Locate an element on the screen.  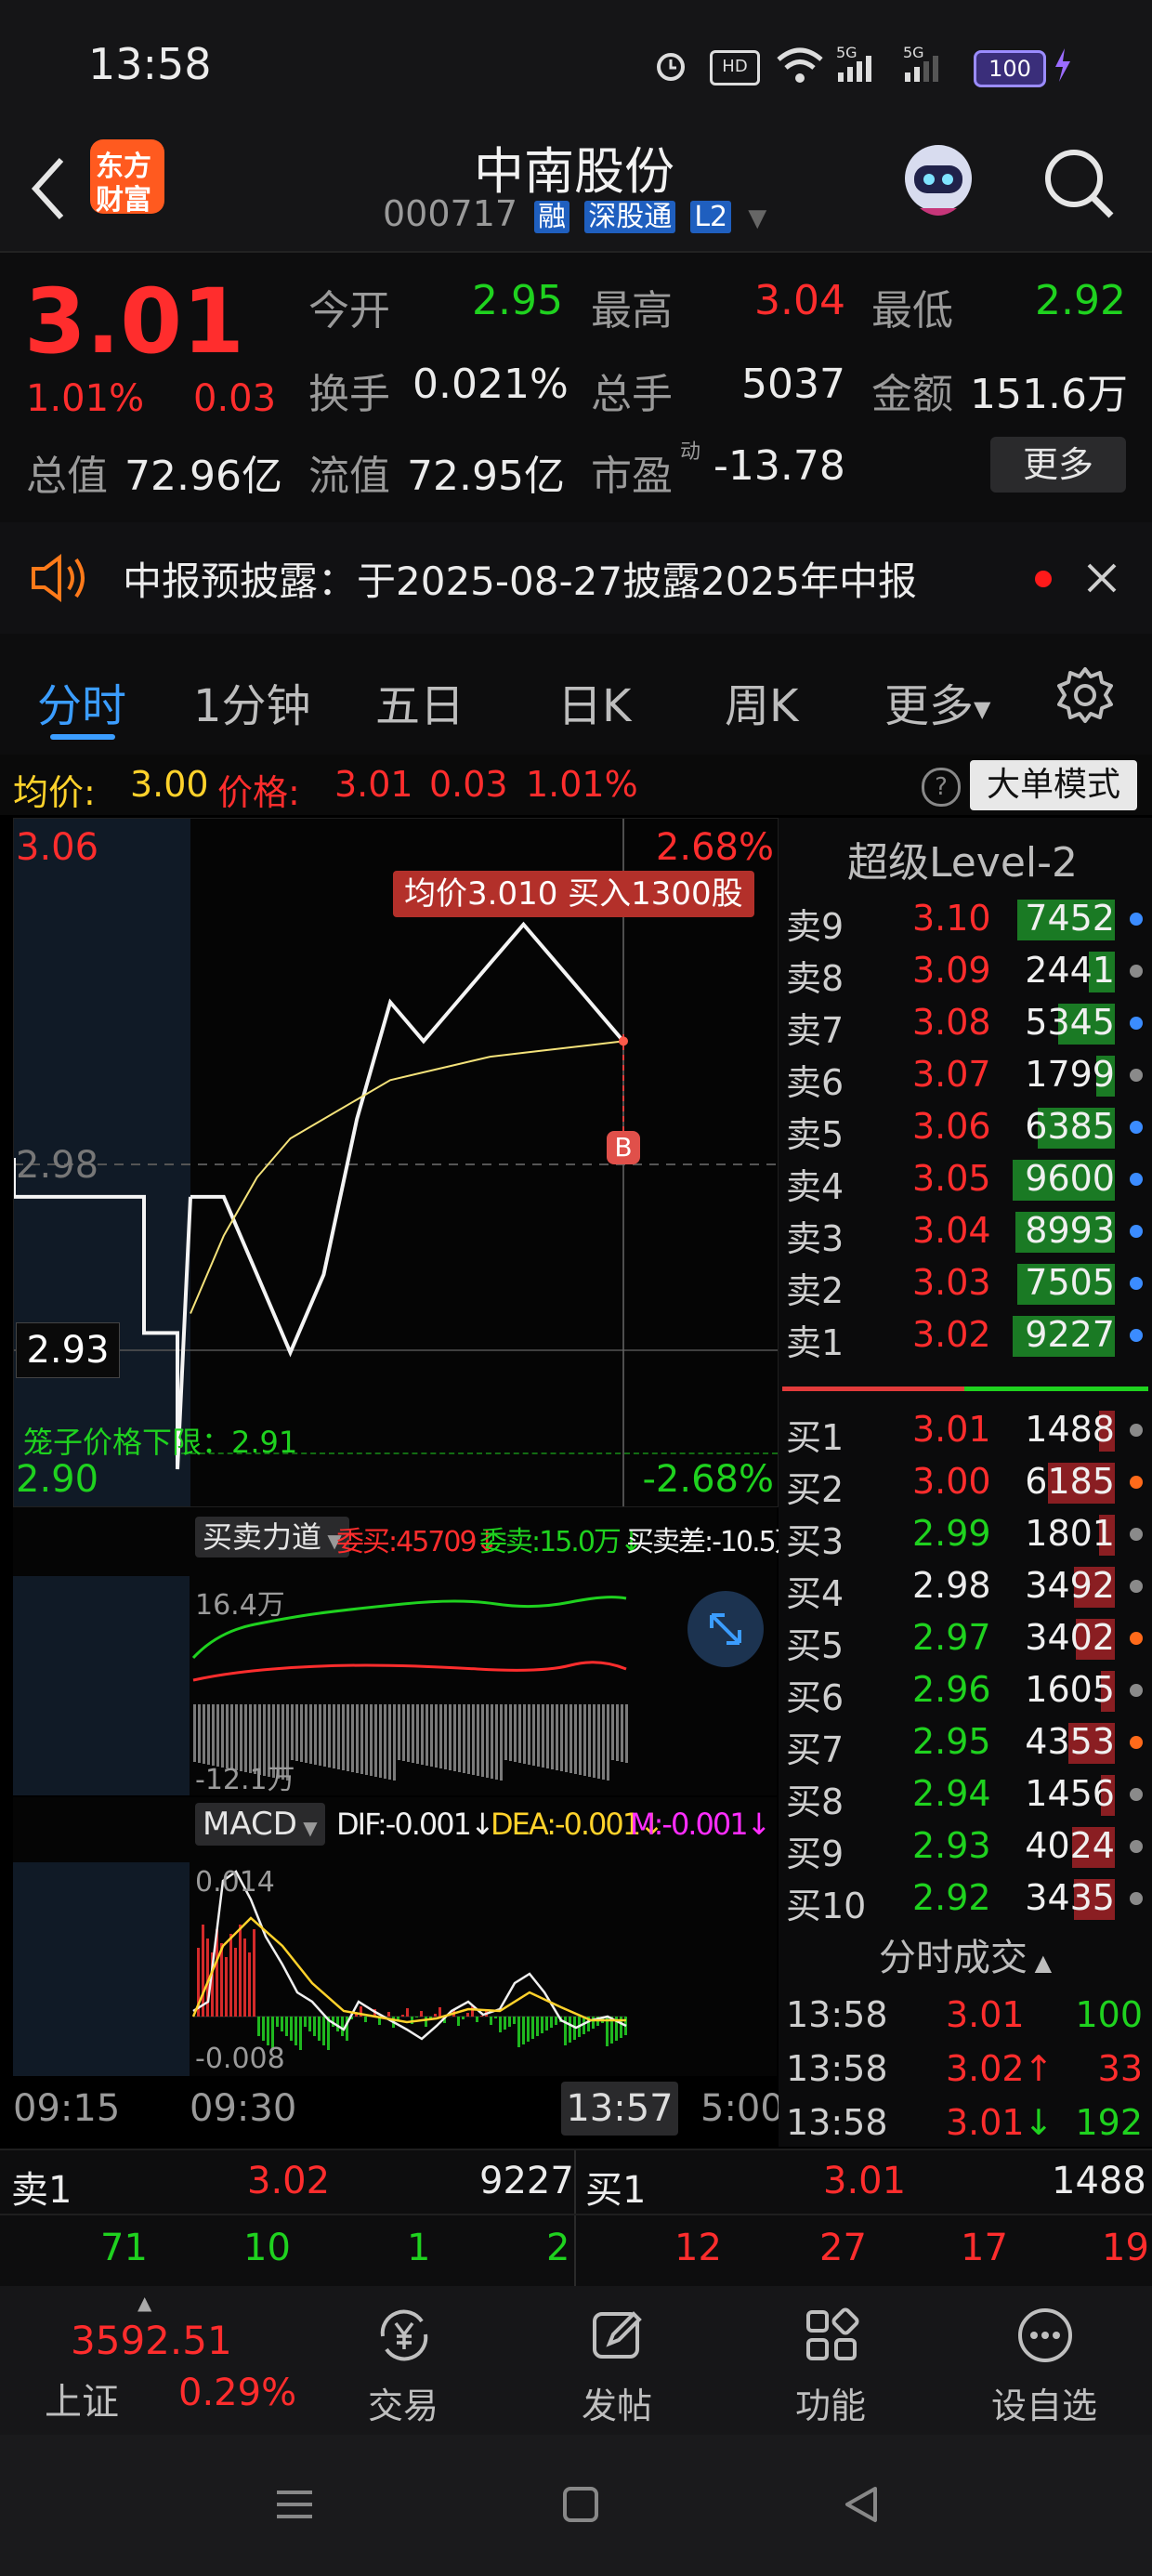
level-label: 买6 is located at coordinates (815, 1697).